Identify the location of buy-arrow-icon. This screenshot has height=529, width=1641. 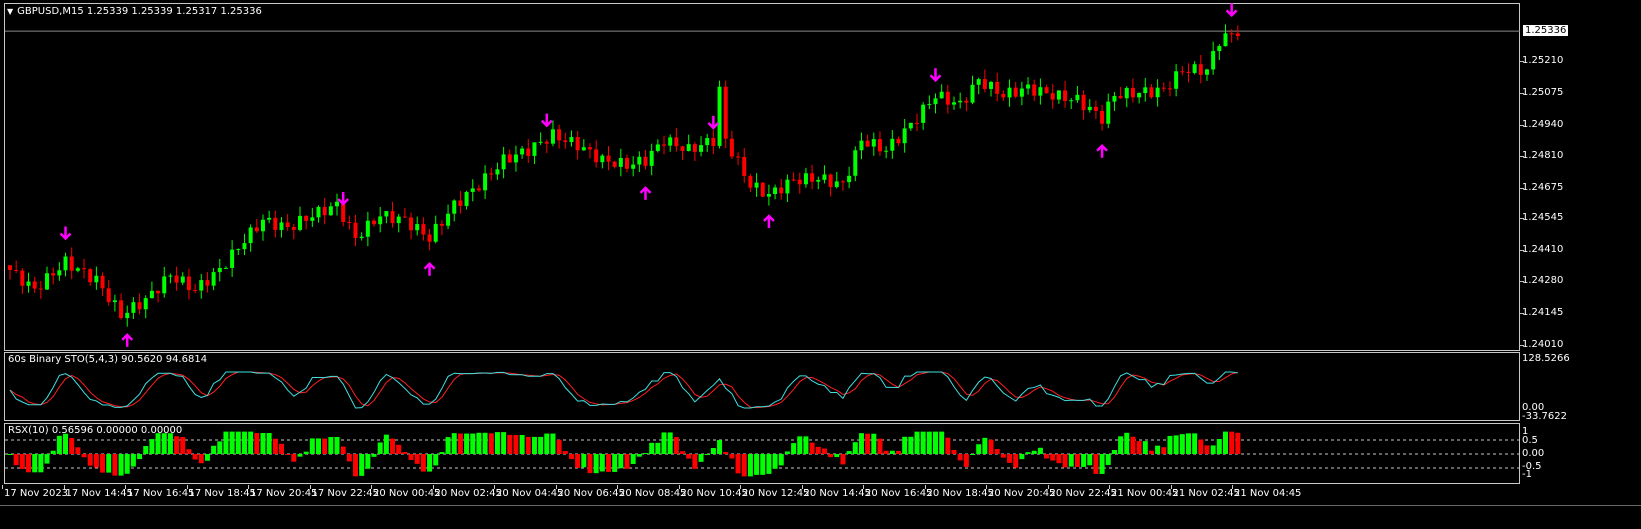
(127, 340).